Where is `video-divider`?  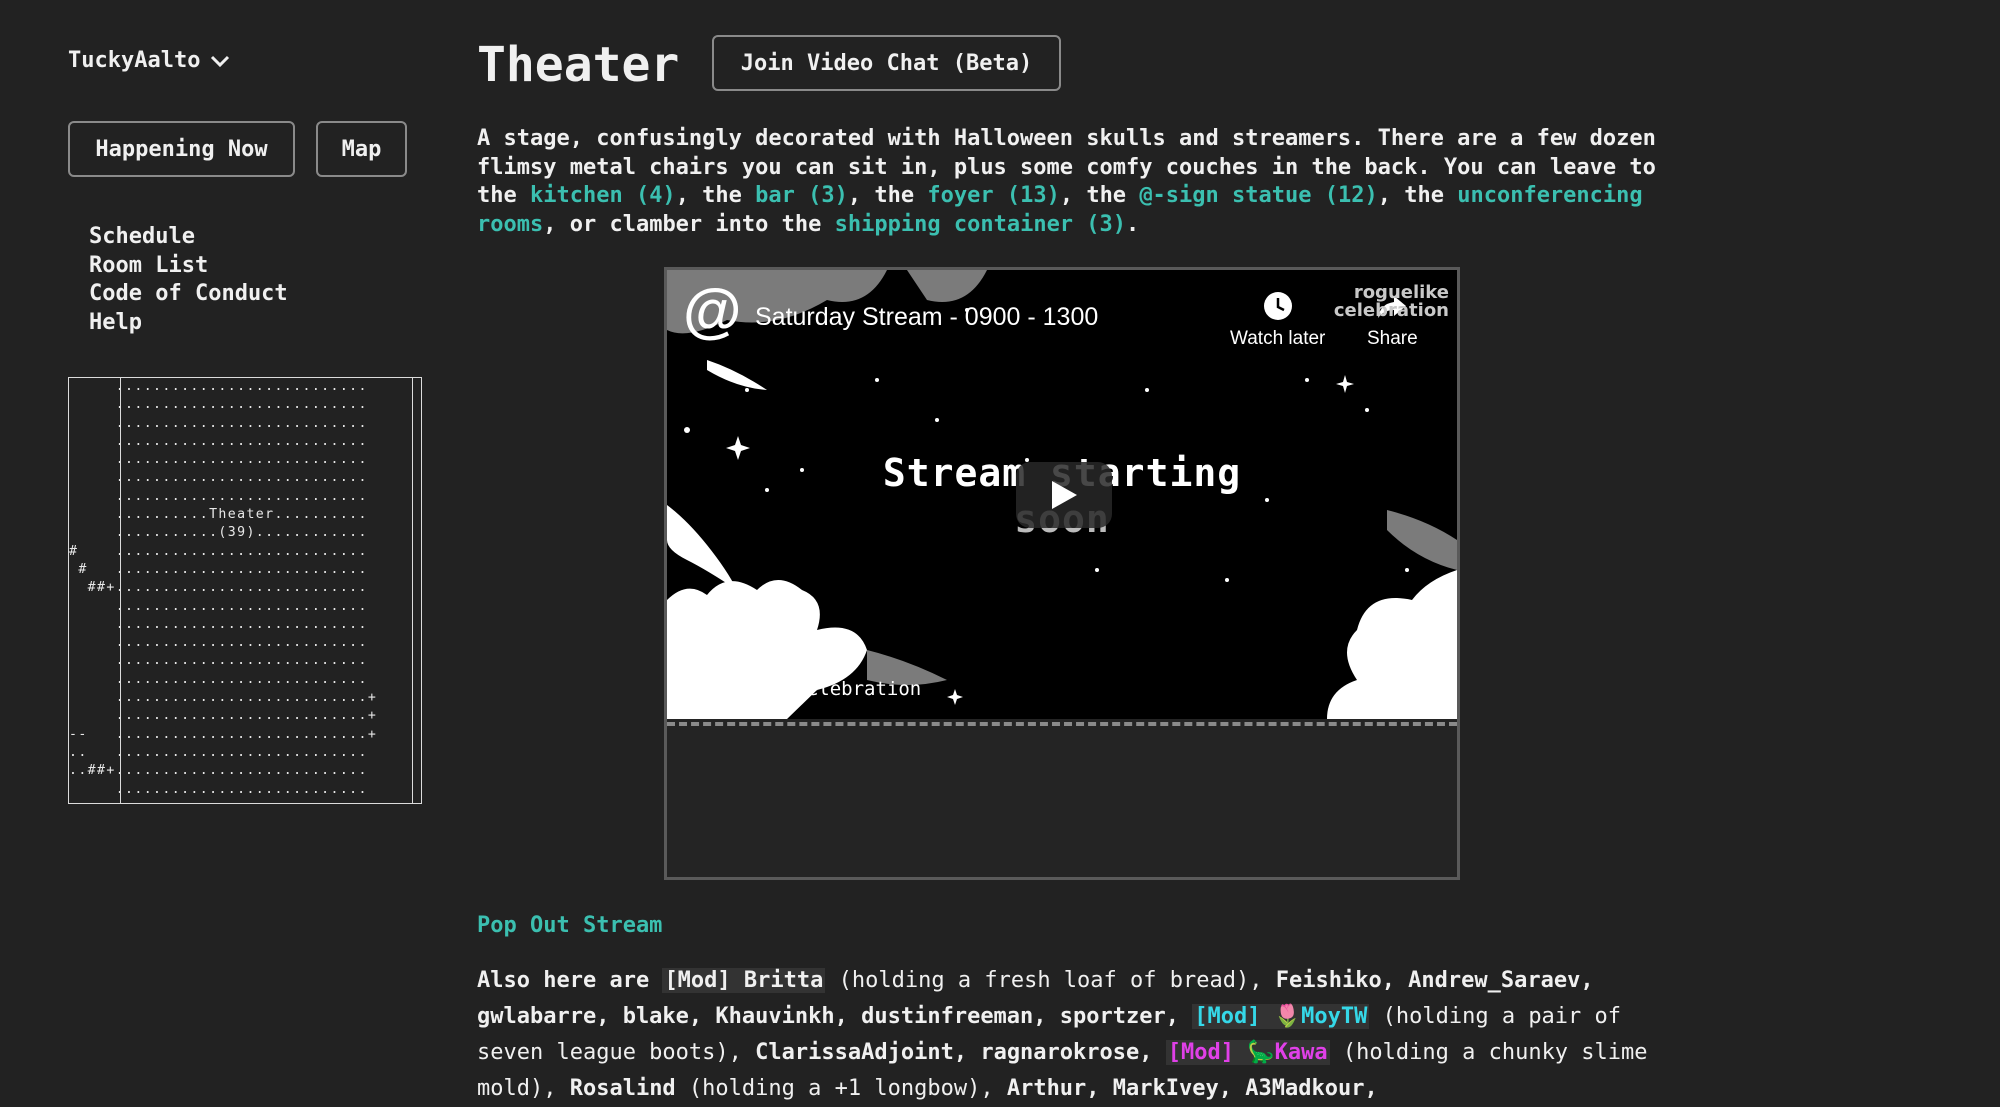
video-divider is located at coordinates (1062, 724).